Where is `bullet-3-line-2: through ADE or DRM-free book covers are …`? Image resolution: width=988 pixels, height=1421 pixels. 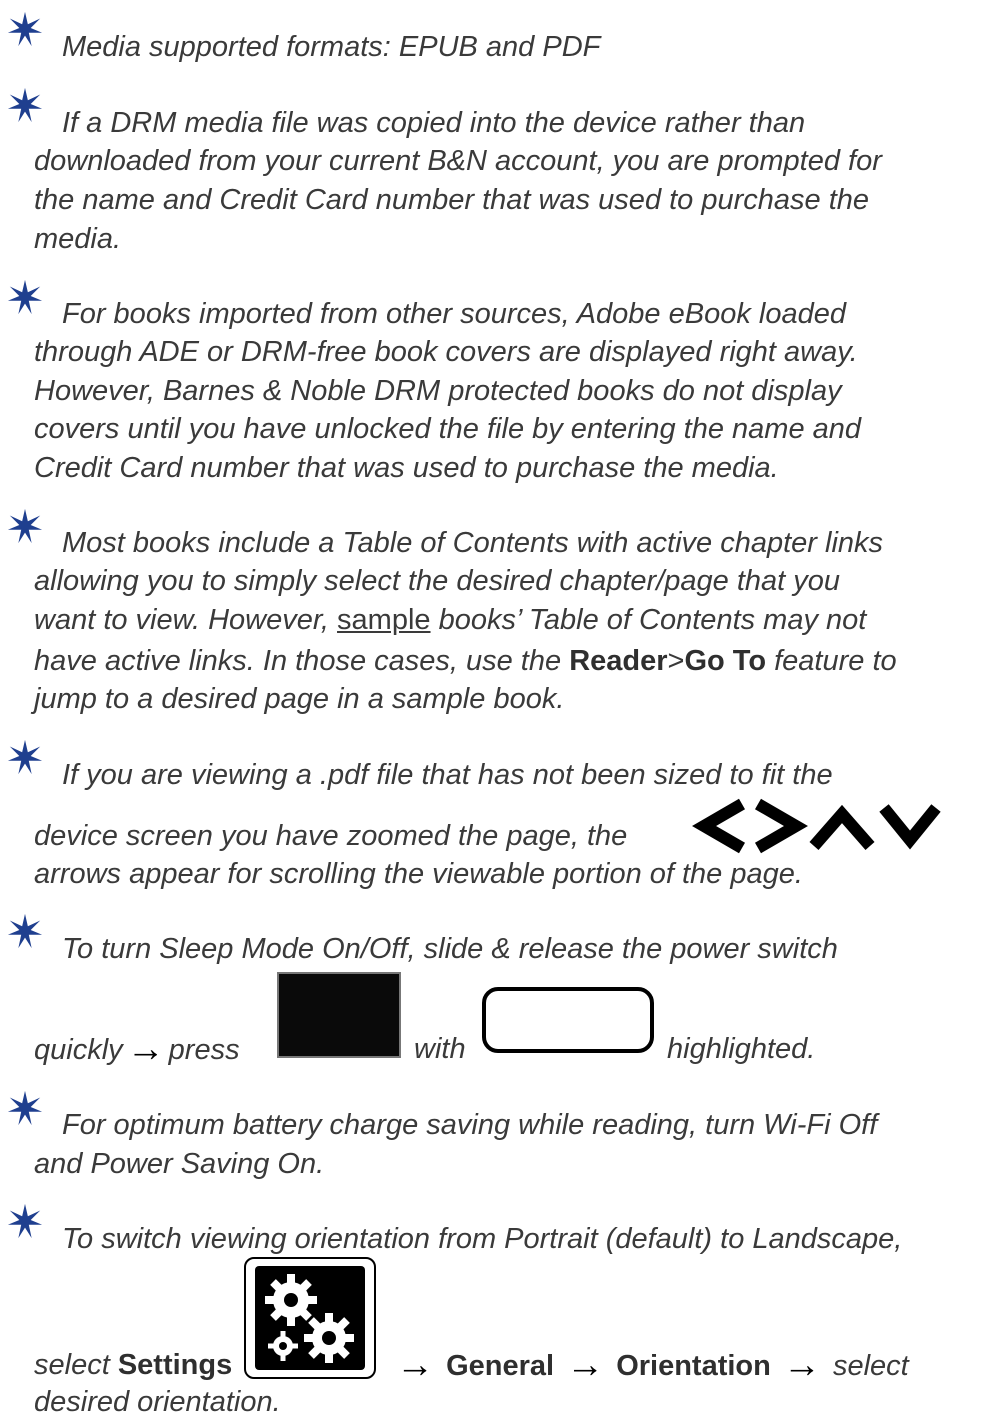
bullet-3-line-2: through ADE or DRM-free book covers are … is located at coordinates (446, 352).